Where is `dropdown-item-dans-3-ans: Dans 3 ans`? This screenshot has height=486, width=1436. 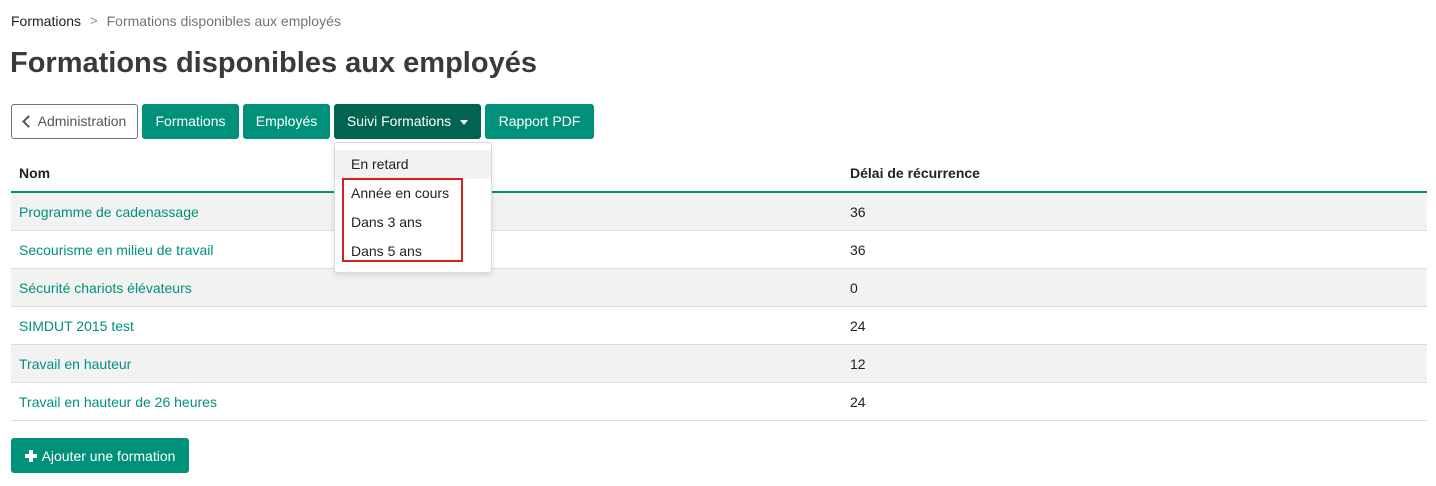 dropdown-item-dans-3-ans: Dans 3 ans is located at coordinates (413, 222).